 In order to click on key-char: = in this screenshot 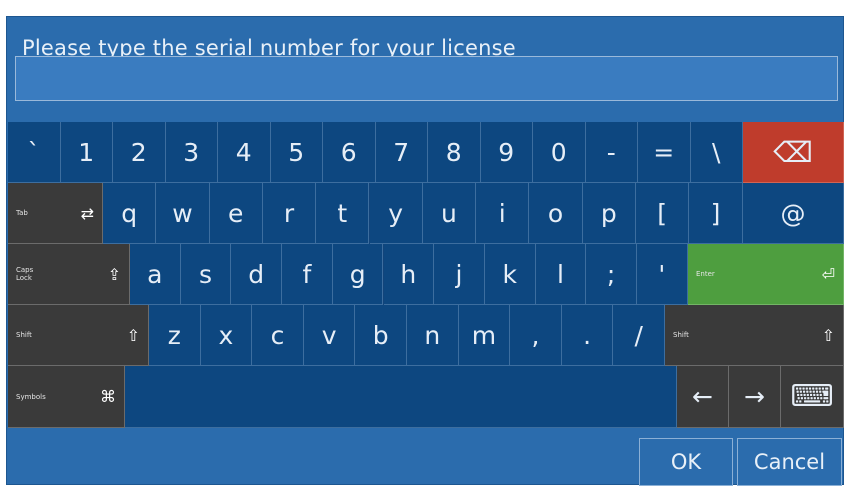, I will do `click(664, 152)`.